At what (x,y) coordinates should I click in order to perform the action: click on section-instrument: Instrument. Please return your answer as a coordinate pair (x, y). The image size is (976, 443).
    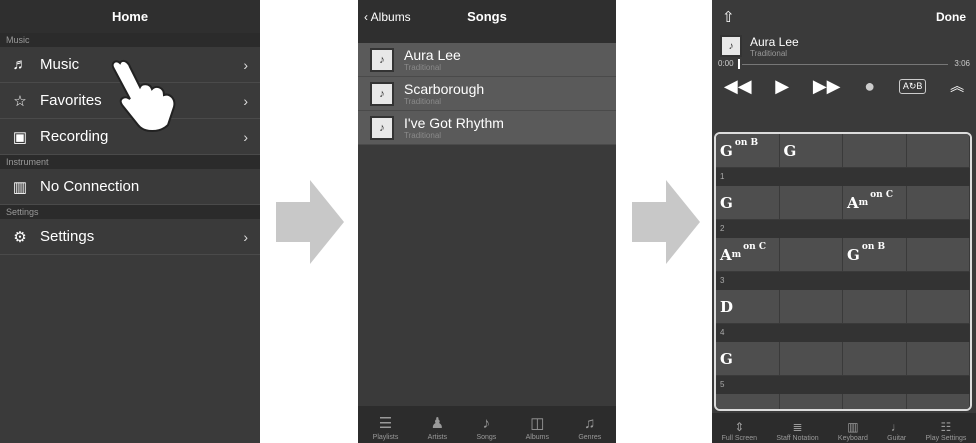
    Looking at the image, I should click on (130, 162).